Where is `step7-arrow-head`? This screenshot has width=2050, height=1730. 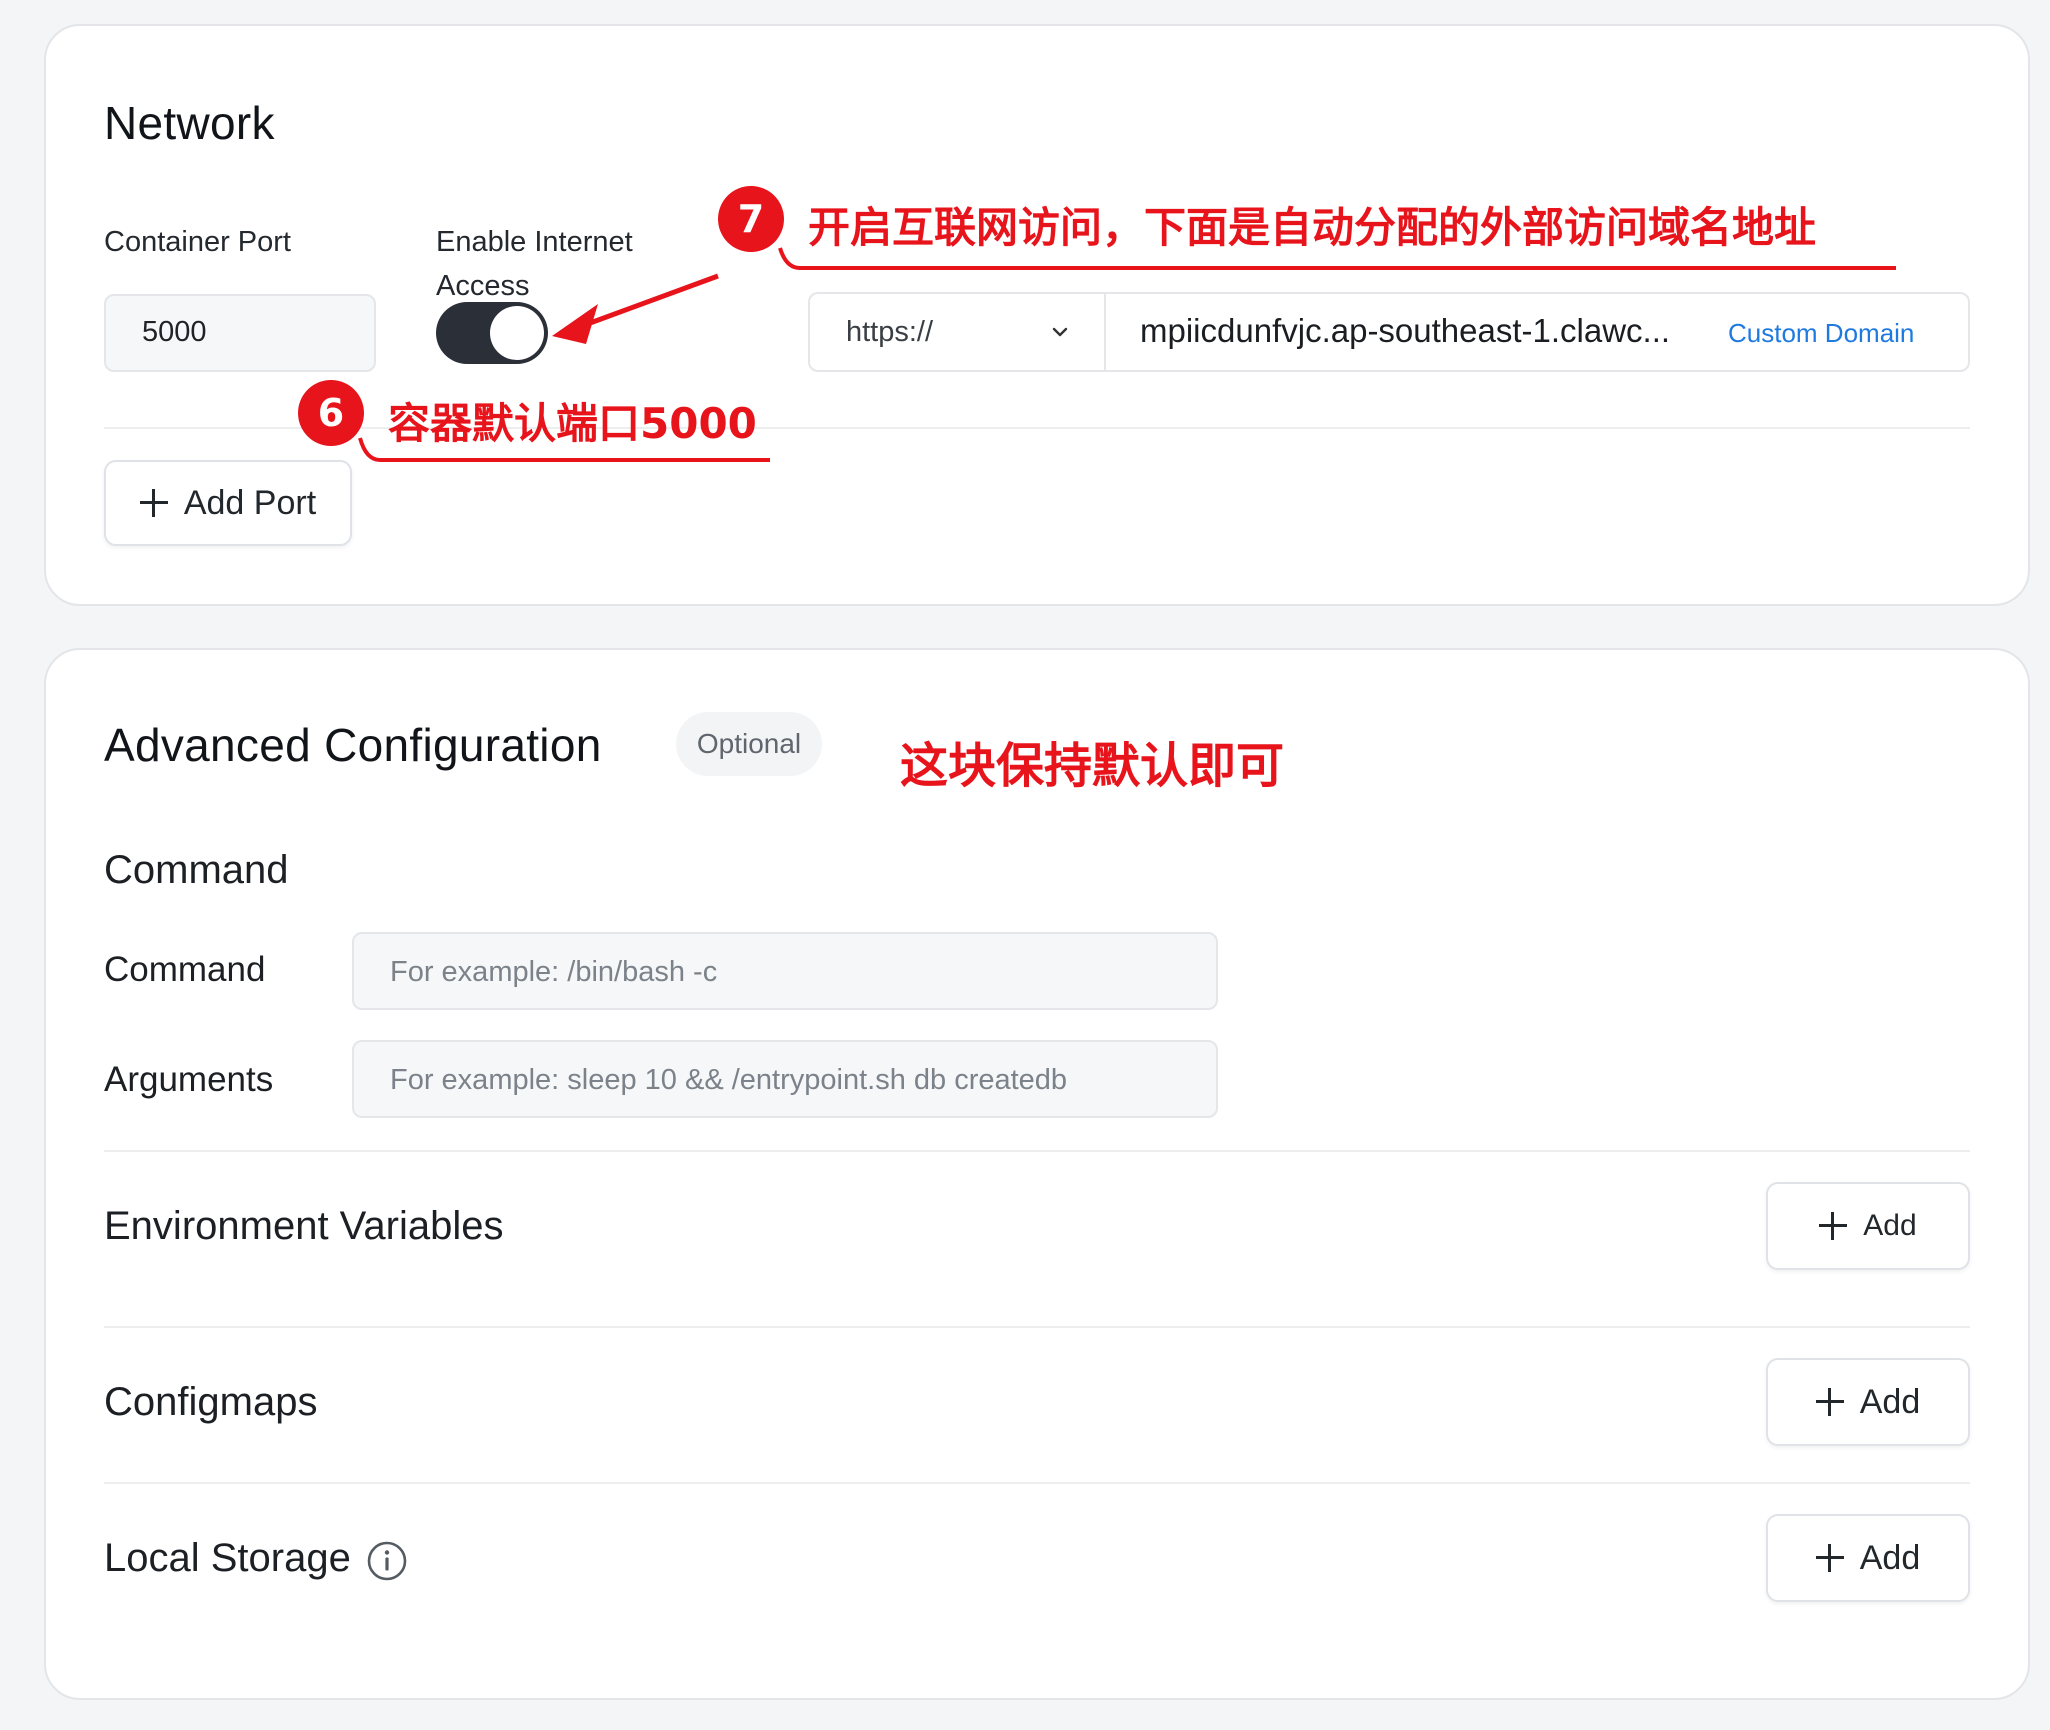
step7-arrow-head is located at coordinates (575, 324).